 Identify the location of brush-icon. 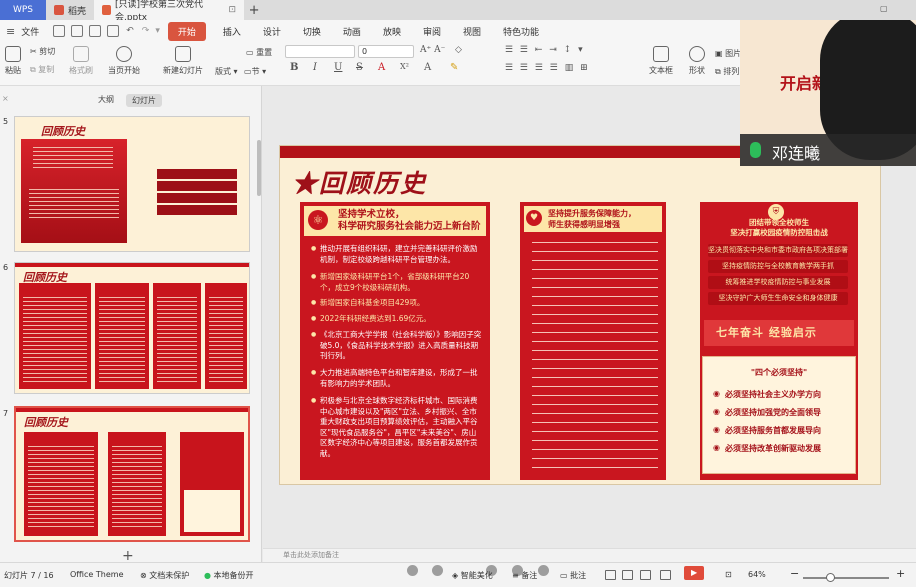
(81, 54).